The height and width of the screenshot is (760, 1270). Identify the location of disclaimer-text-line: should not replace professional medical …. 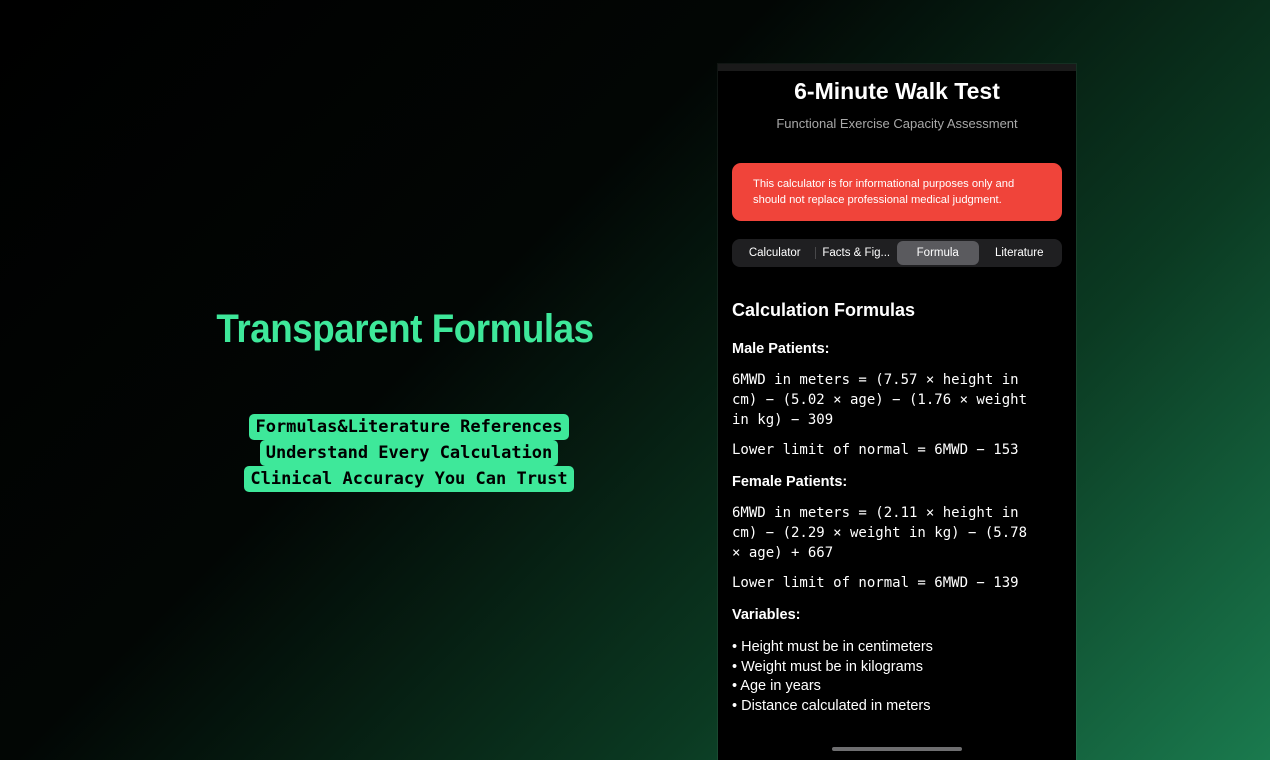
(877, 200).